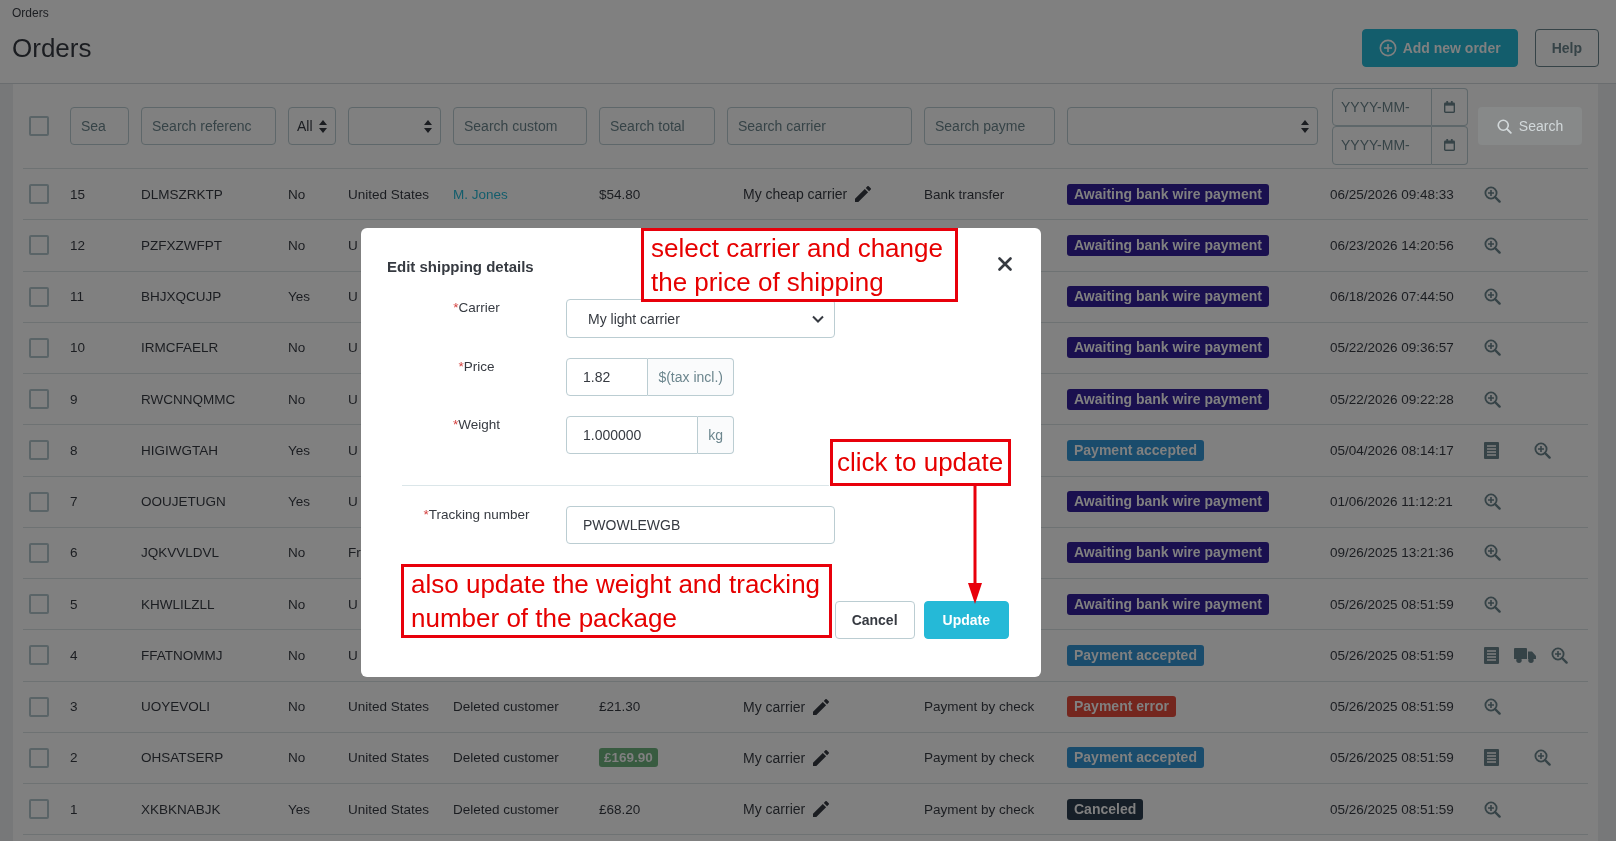  Describe the element at coordinates (30, 13) in the screenshot. I see `breadcrumb-link: Orders` at that location.